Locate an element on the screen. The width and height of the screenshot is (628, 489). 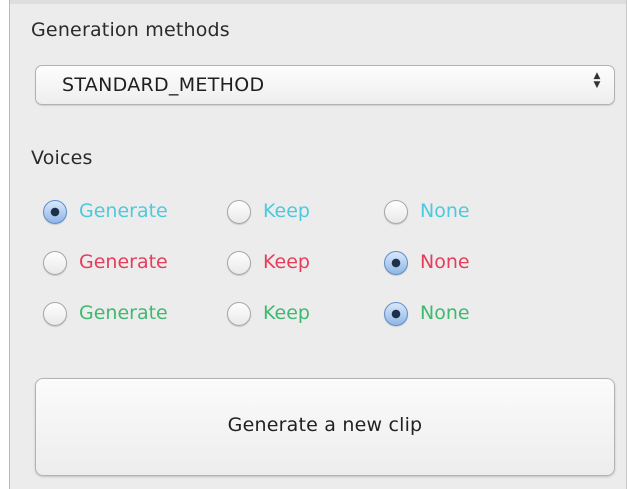
voice-row-1: Generate Keep None is located at coordinates (323, 213).